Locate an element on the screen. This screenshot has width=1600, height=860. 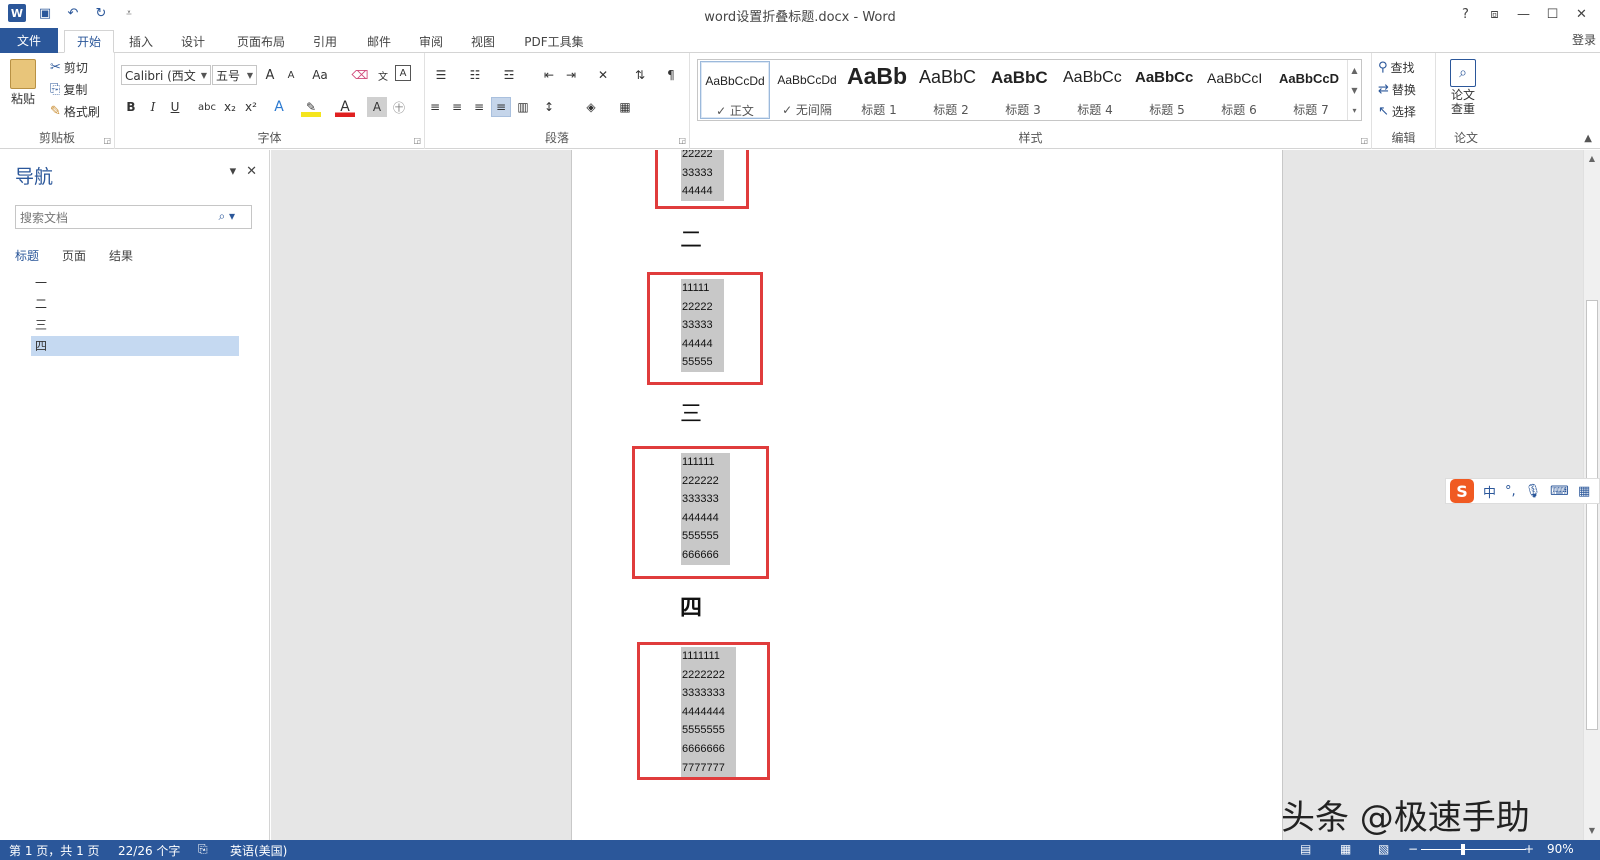
ribbon-display-options-button: ⧈ is located at coordinates (1494, 14).